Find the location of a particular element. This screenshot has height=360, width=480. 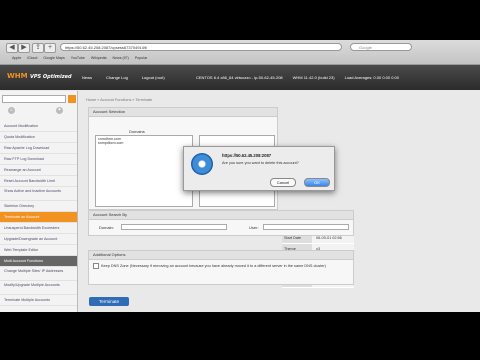

sidebar-item: Raw Apache Log Download is located at coordinates (38, 148).